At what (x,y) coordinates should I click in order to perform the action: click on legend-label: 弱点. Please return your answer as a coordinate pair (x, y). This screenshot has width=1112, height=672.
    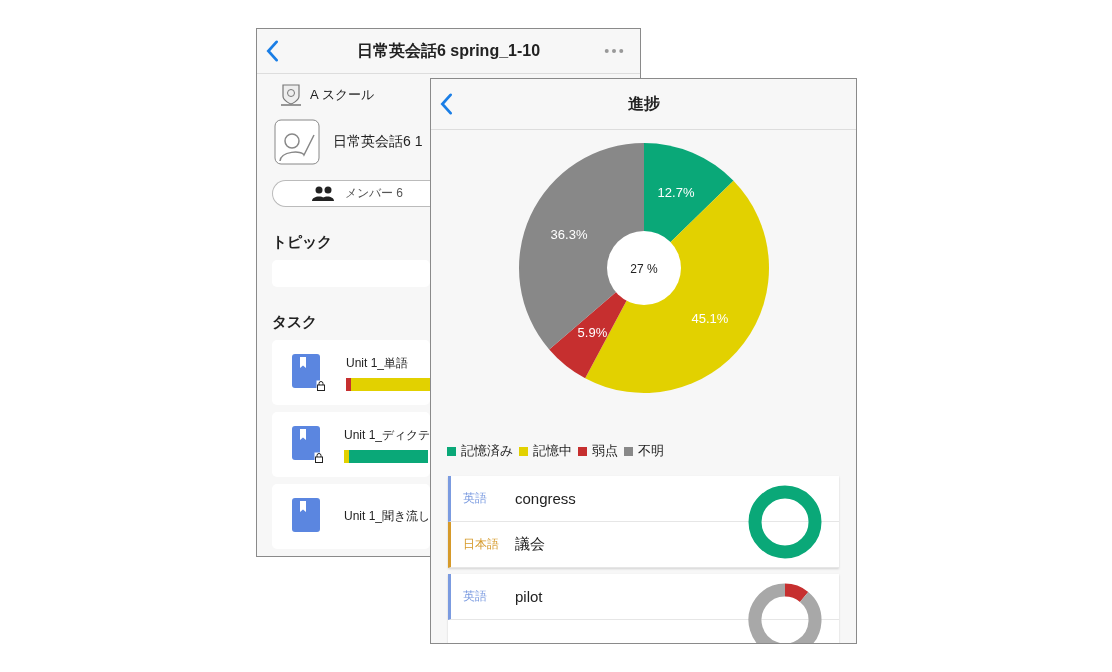
    Looking at the image, I should click on (605, 451).